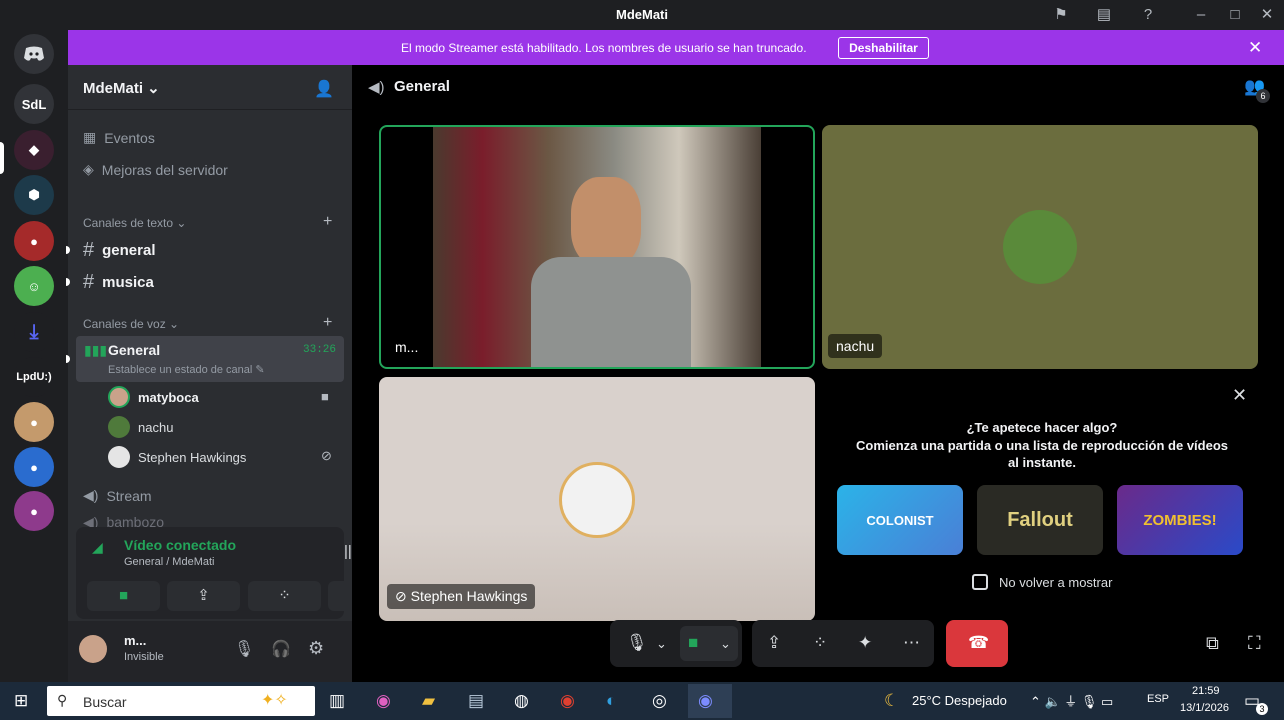  What do you see at coordinates (119, 137) in the screenshot?
I see `events-item: ▦ Eventos` at bounding box center [119, 137].